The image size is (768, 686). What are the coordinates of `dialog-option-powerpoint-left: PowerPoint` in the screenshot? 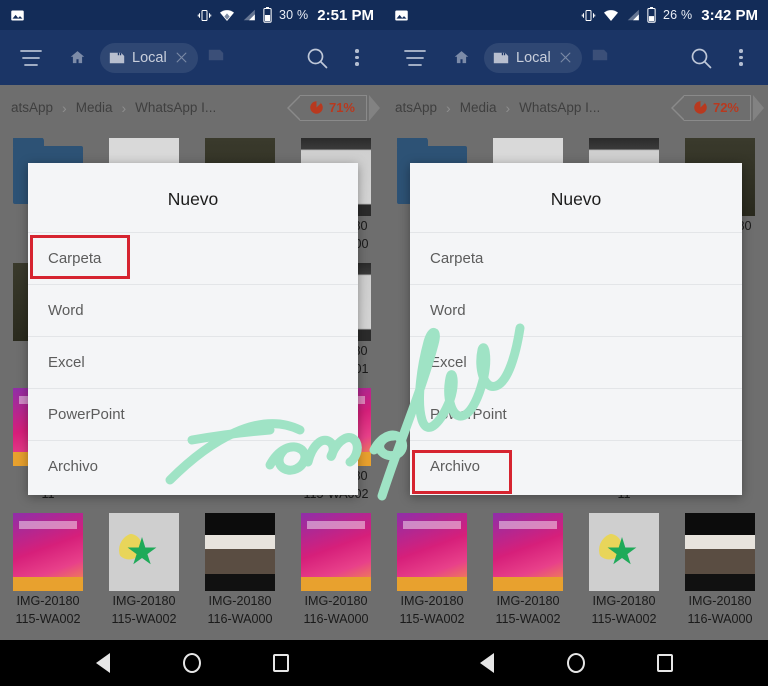 It's located at (193, 414).